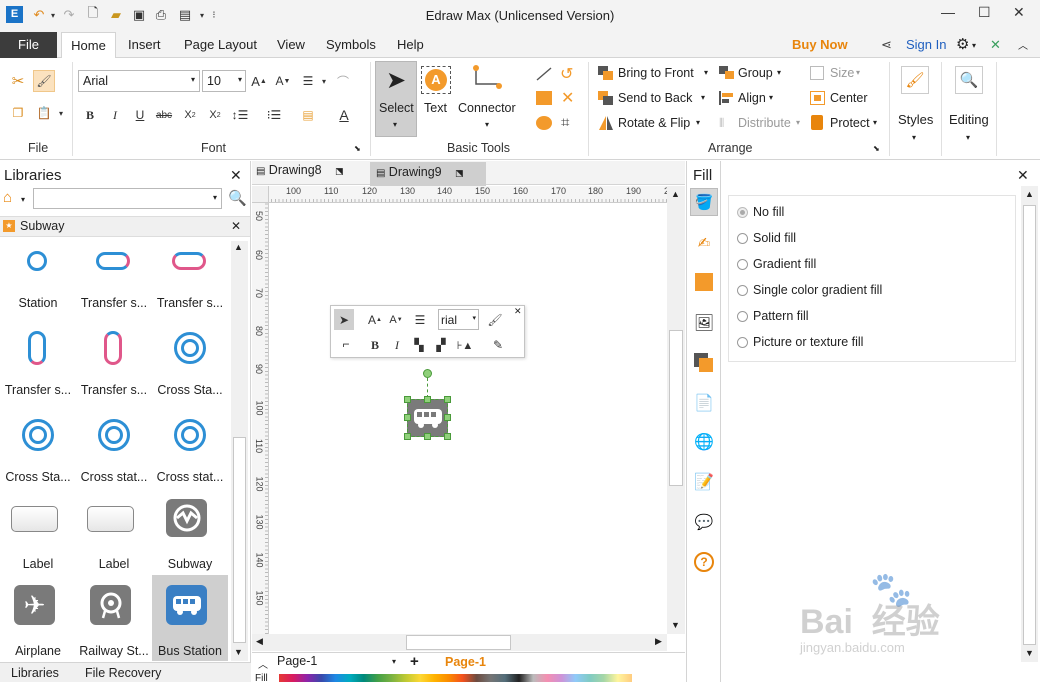  What do you see at coordinates (1023, 175) in the screenshot?
I see `fill-panel-close-icon: ✕` at bounding box center [1023, 175].